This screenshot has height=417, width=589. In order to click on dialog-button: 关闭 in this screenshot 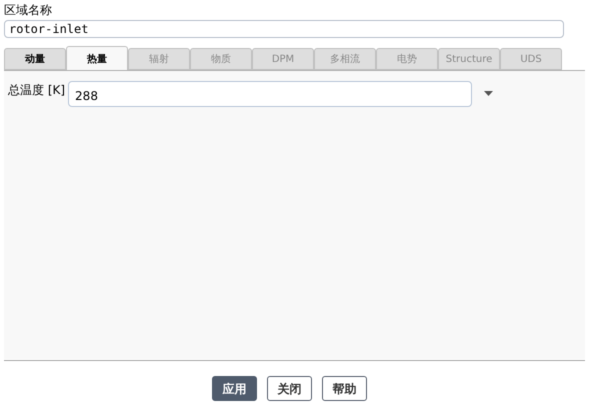, I will do `click(289, 388)`.